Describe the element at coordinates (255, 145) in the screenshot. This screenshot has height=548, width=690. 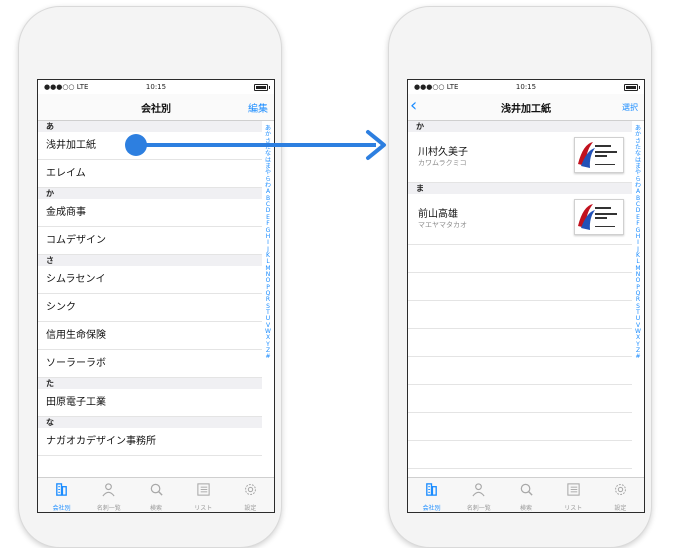
I see `transition-arrow` at that location.